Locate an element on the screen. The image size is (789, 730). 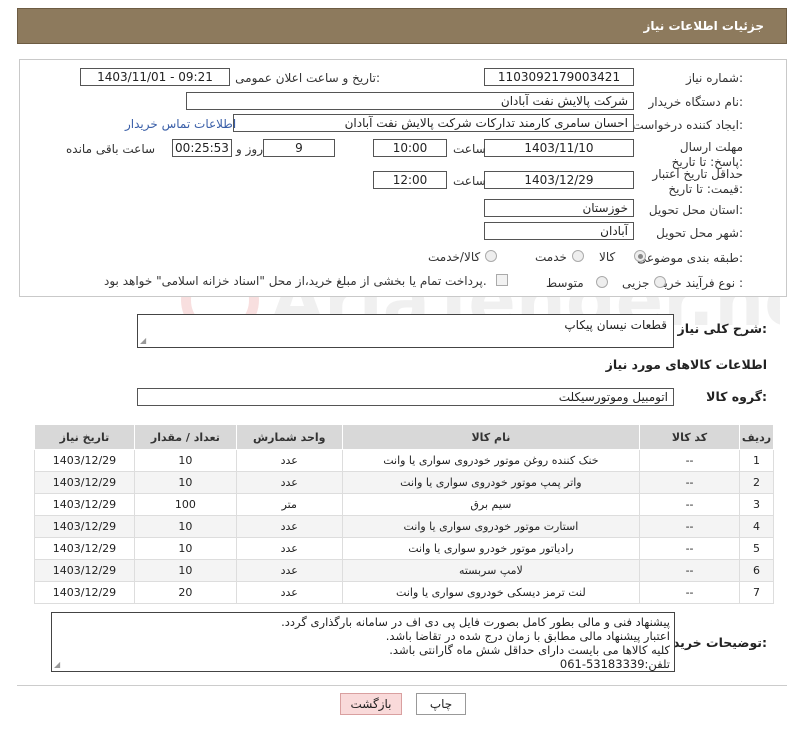
cell-row-number: 1 is located at coordinates (756, 460).